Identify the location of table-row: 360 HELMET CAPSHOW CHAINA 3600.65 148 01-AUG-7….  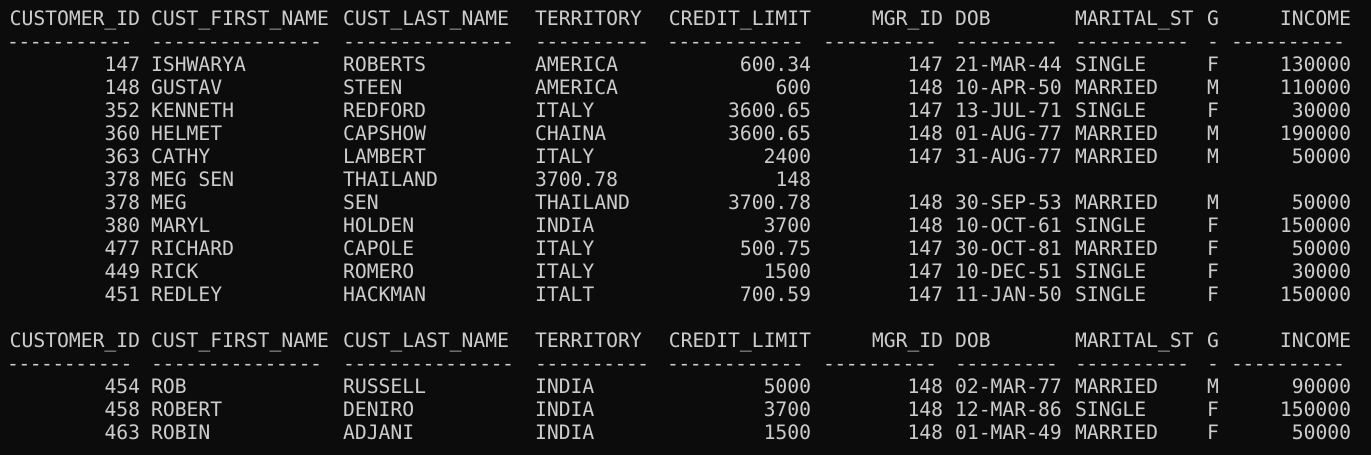
(685, 133).